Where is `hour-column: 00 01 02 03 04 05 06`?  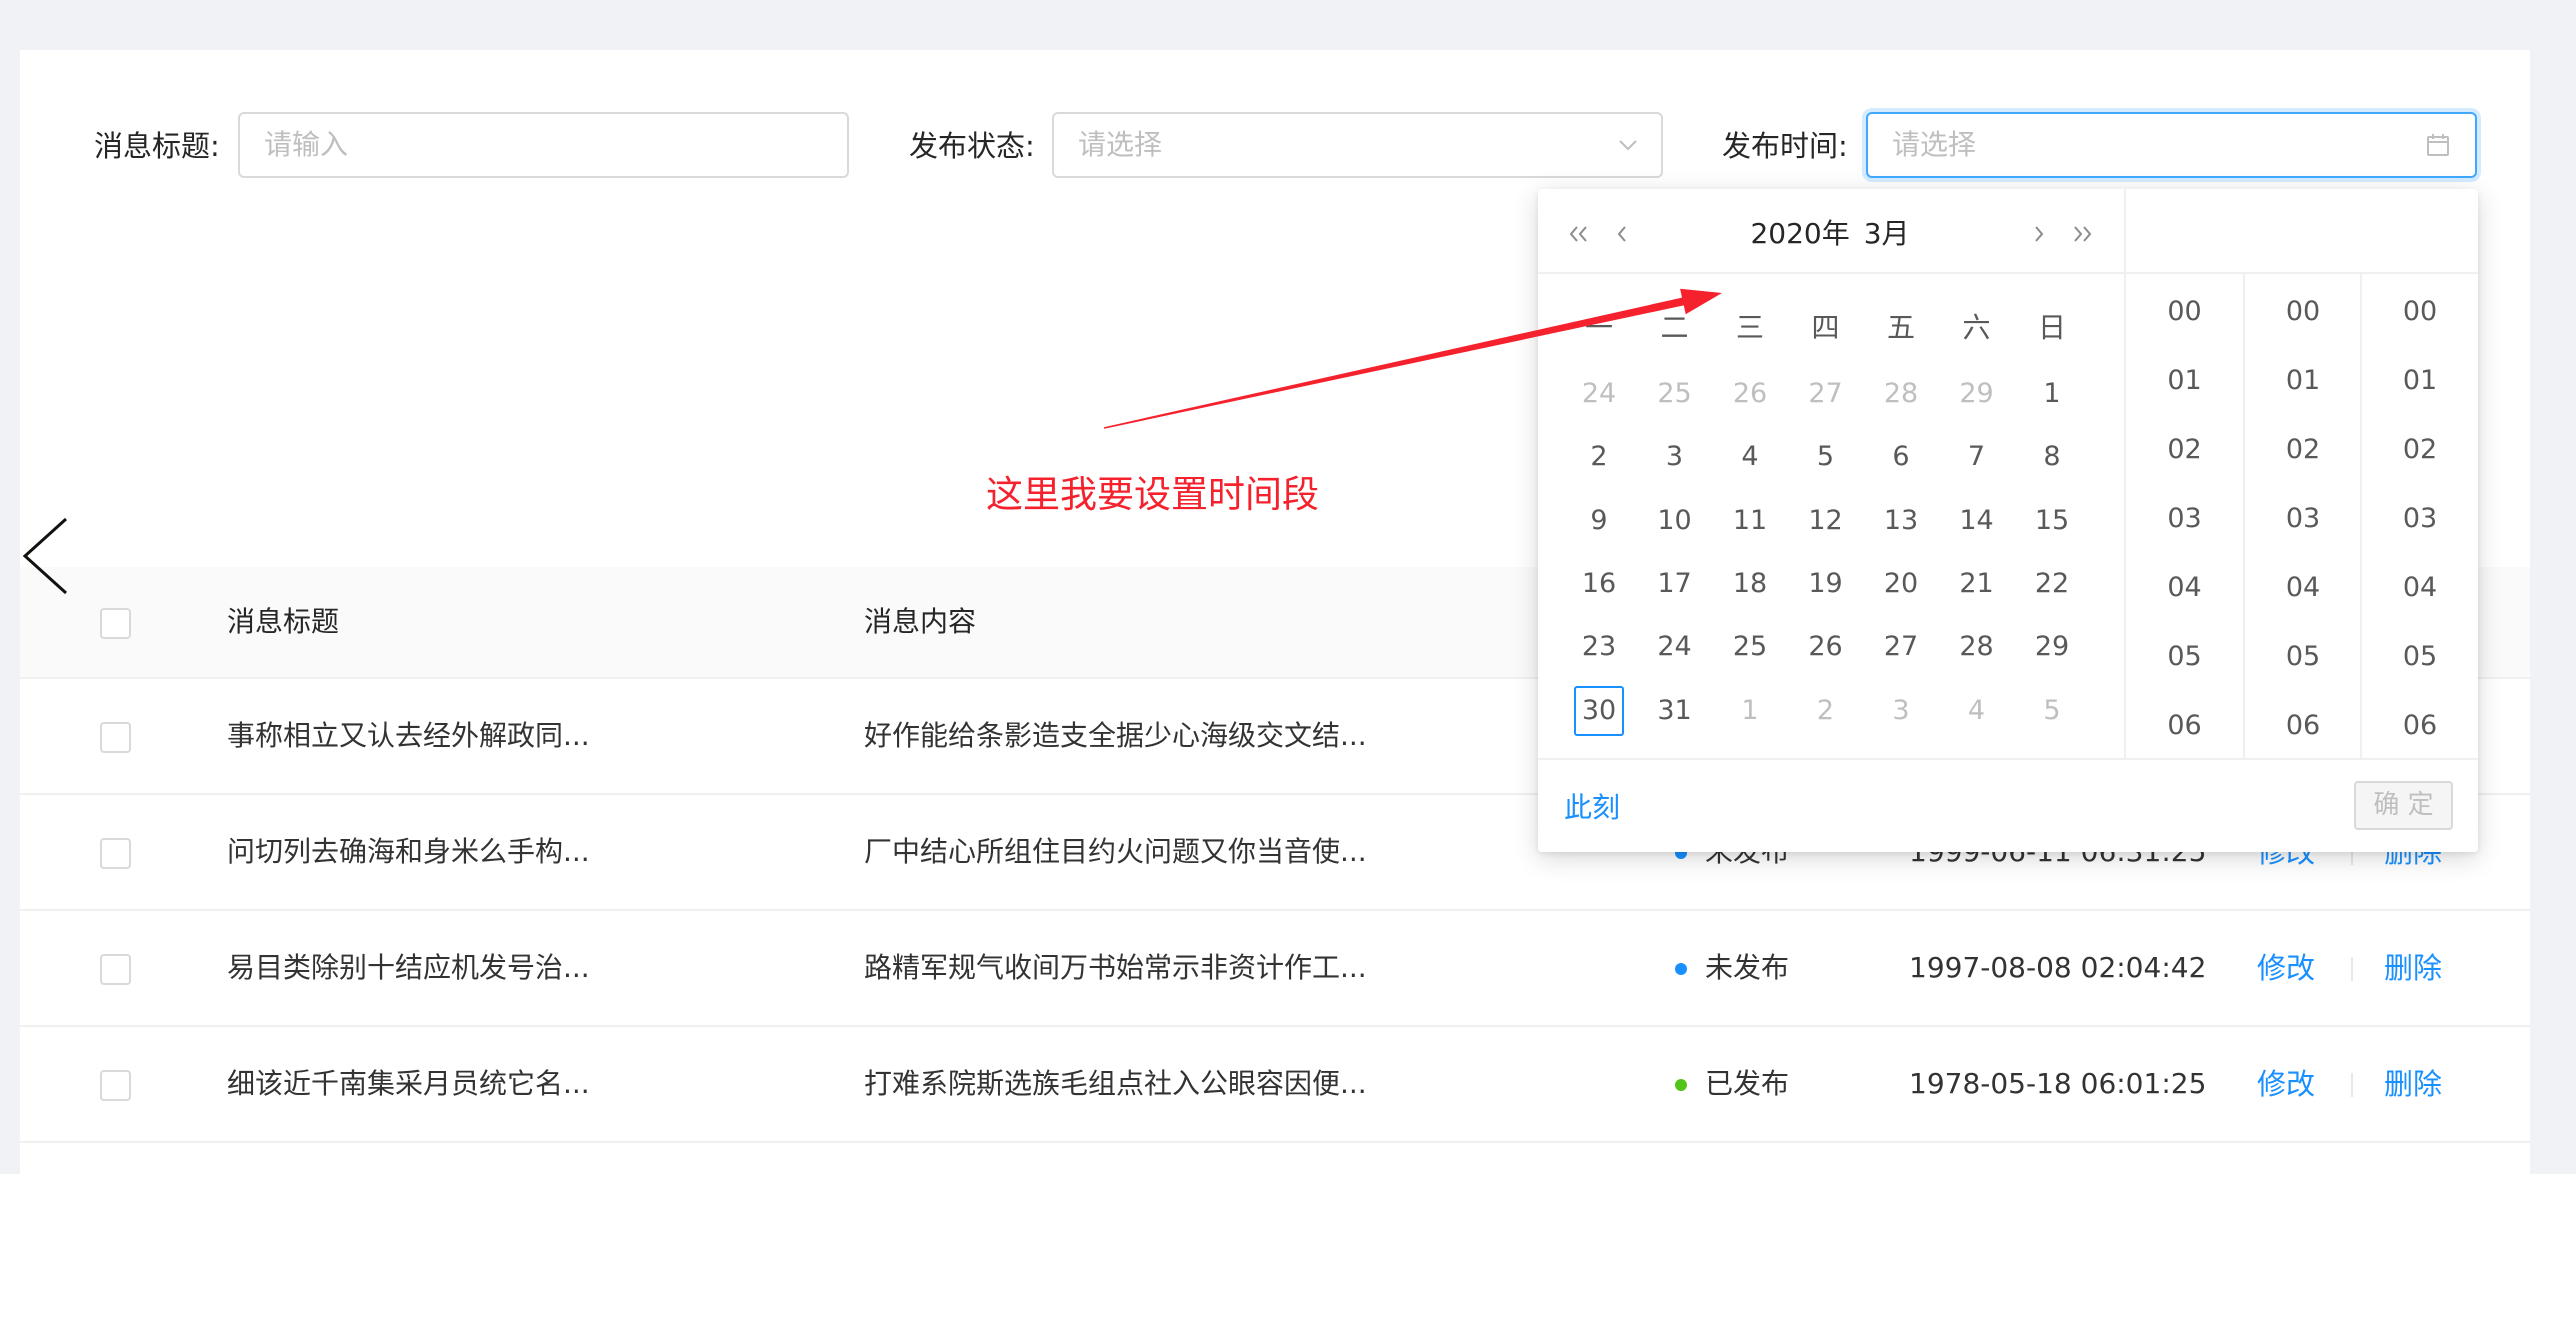
hour-column: 00 01 02 03 04 05 06 is located at coordinates (2184, 516).